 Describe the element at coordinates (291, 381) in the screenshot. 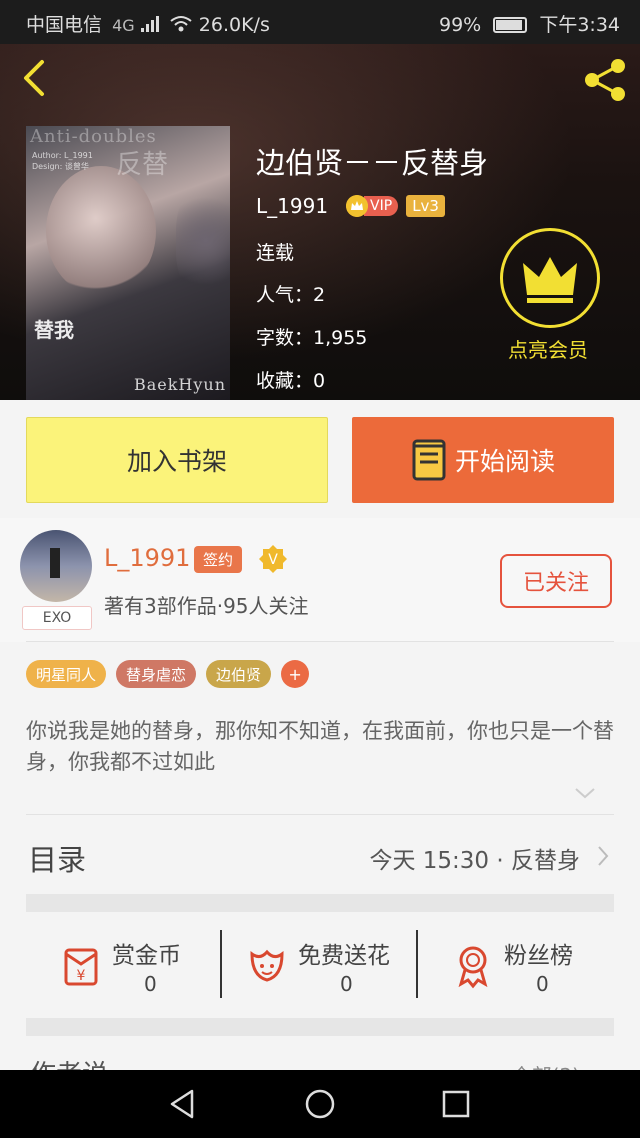

I see `favorites-count: 收藏：0` at that location.